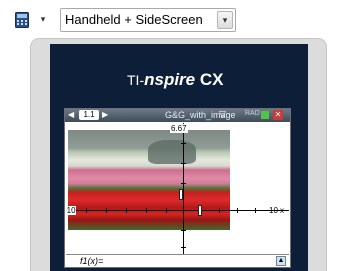 The width and height of the screenshot is (351, 271). What do you see at coordinates (179, 128) in the screenshot?
I see `y-max-label: 6.67` at bounding box center [179, 128].